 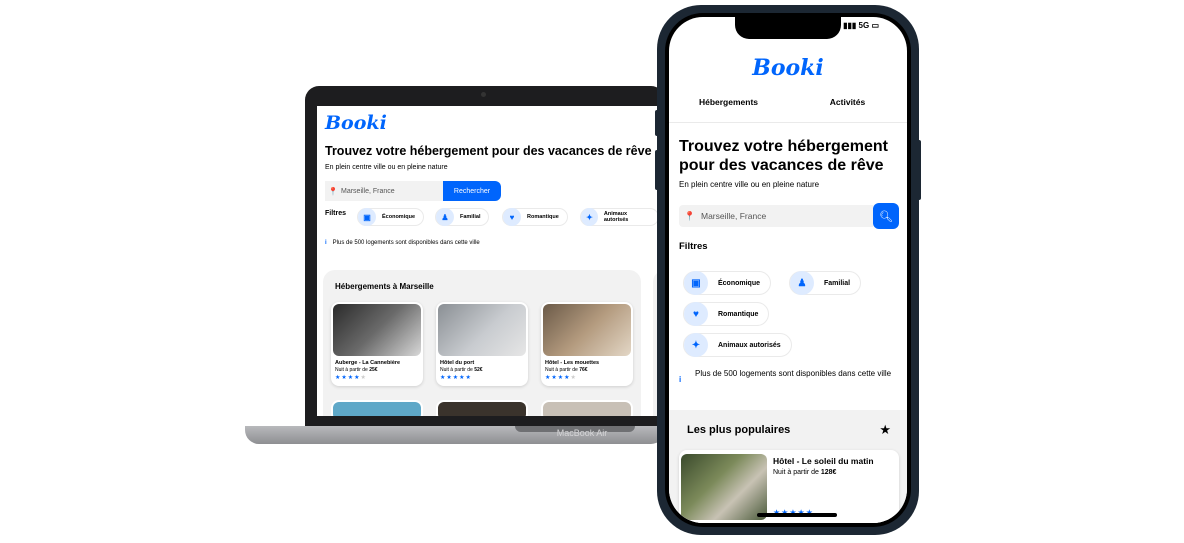 I want to click on section-title: Les plus populaires, so click(x=739, y=430).